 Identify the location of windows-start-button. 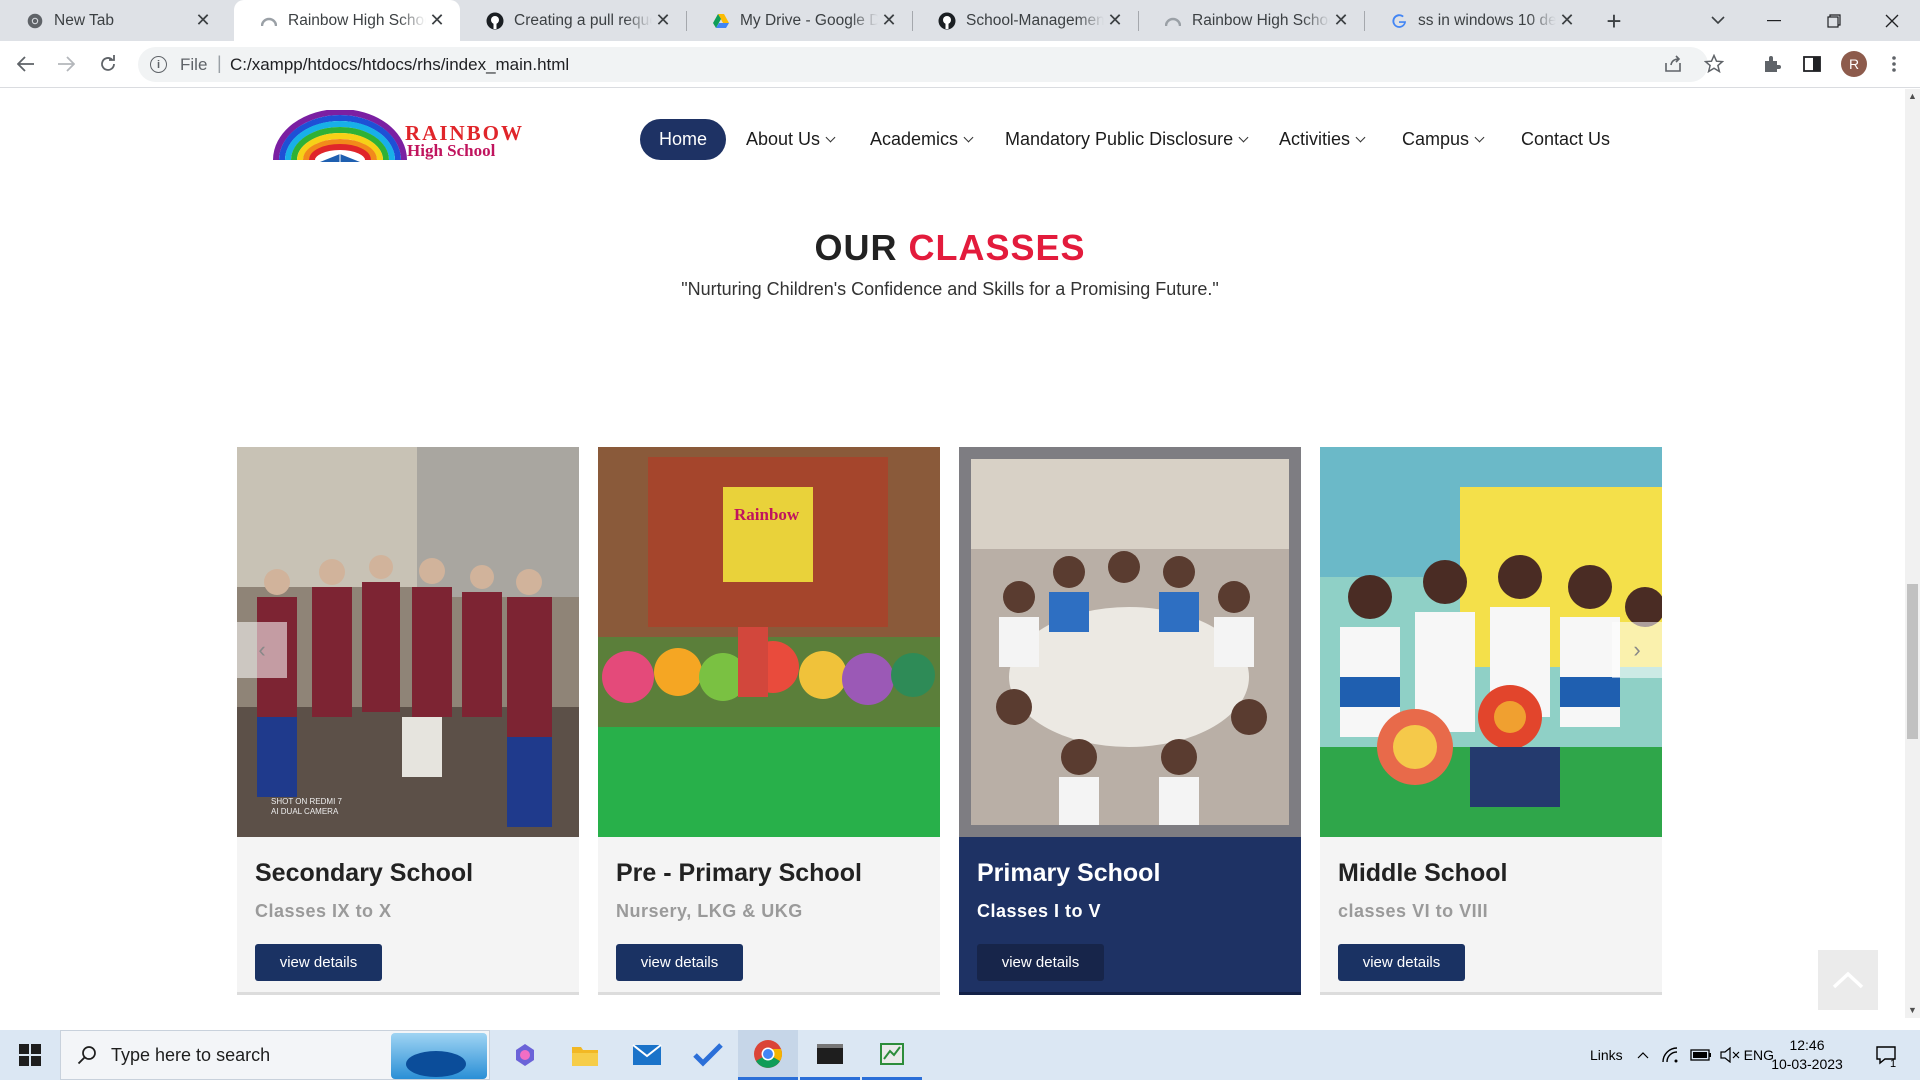
(30, 1055).